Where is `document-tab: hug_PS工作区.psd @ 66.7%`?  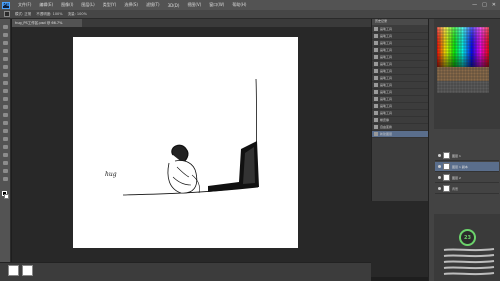 document-tab: hug_PS工作区.psd @ 66.7% is located at coordinates (47, 23).